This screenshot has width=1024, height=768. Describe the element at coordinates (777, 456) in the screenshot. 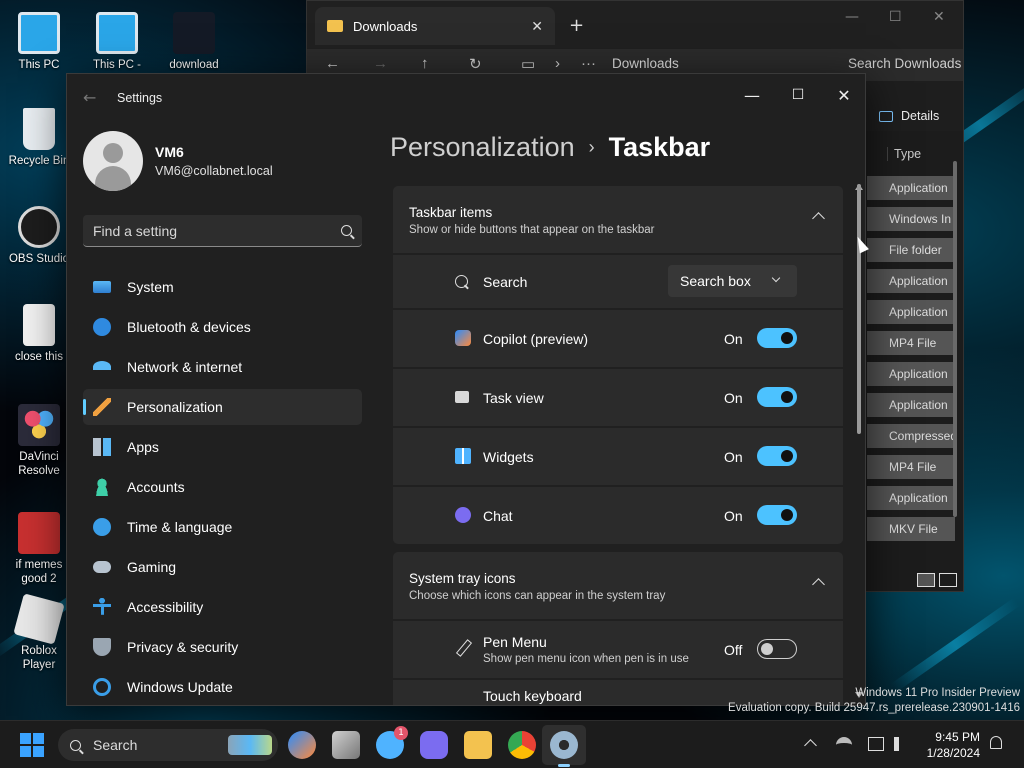

I see `widgets-toggle` at that location.